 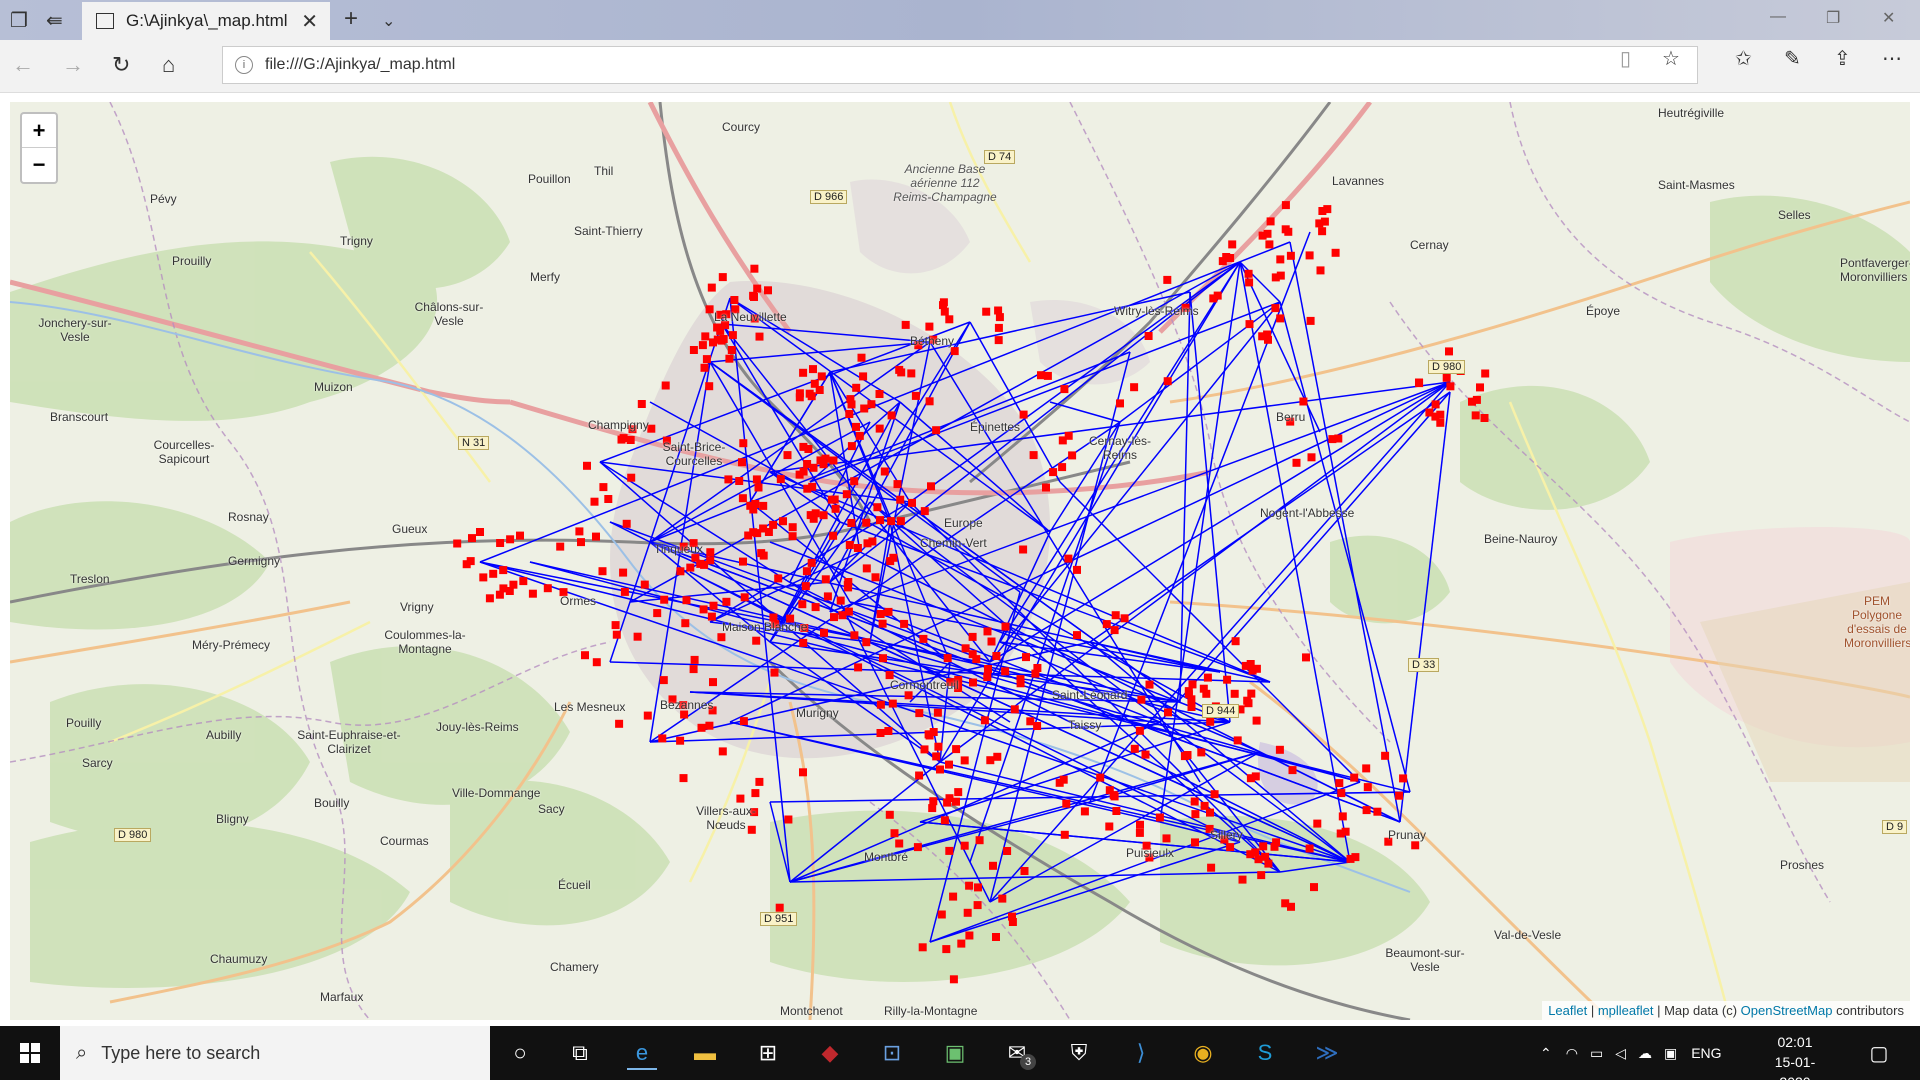 I want to click on network-app-icon: ⊡, so click(x=892, y=1053).